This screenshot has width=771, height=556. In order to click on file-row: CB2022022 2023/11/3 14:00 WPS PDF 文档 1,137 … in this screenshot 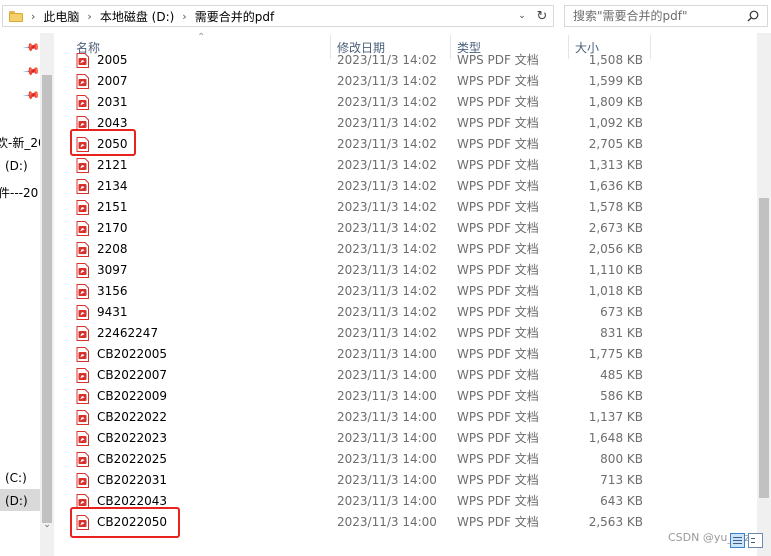, I will do `click(405, 417)`.